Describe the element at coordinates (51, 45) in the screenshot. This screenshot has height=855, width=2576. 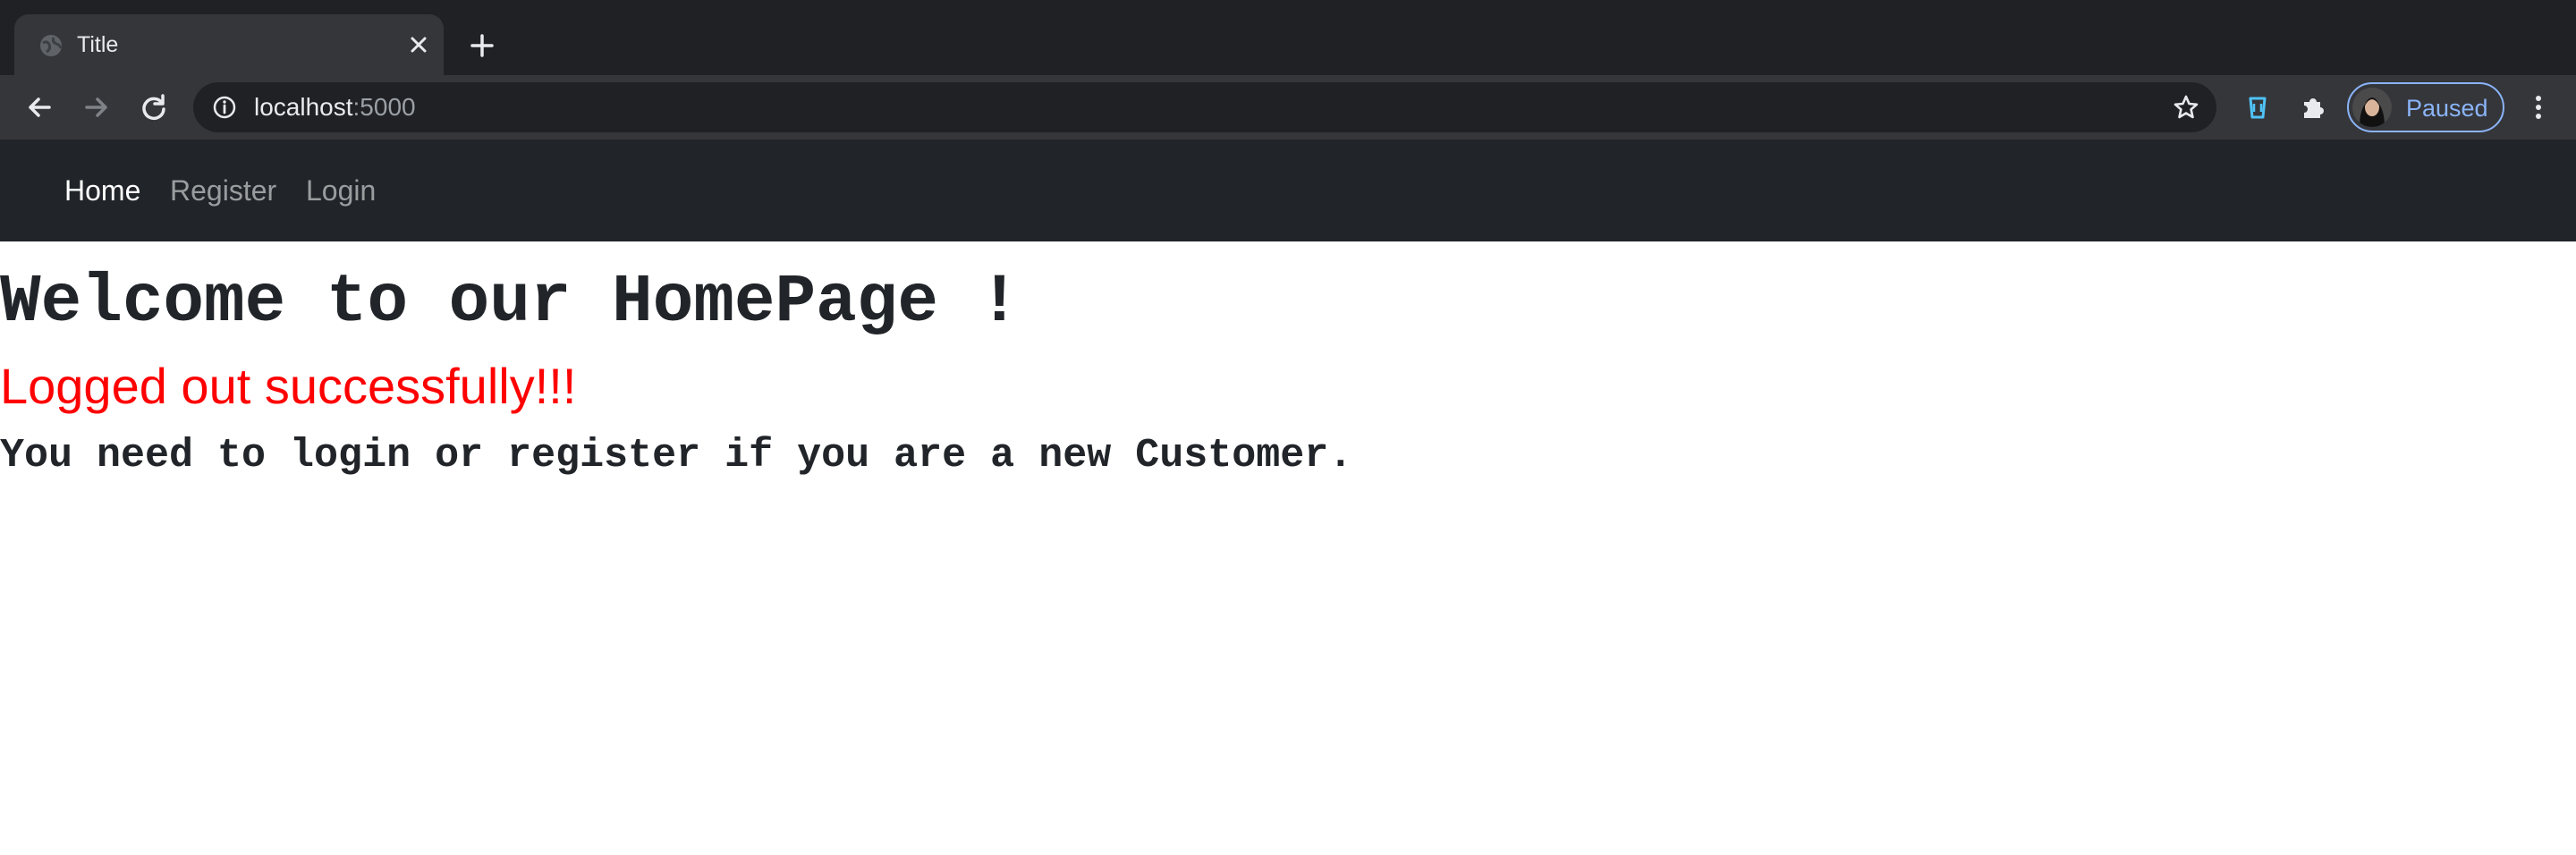
I see `globe-icon` at that location.